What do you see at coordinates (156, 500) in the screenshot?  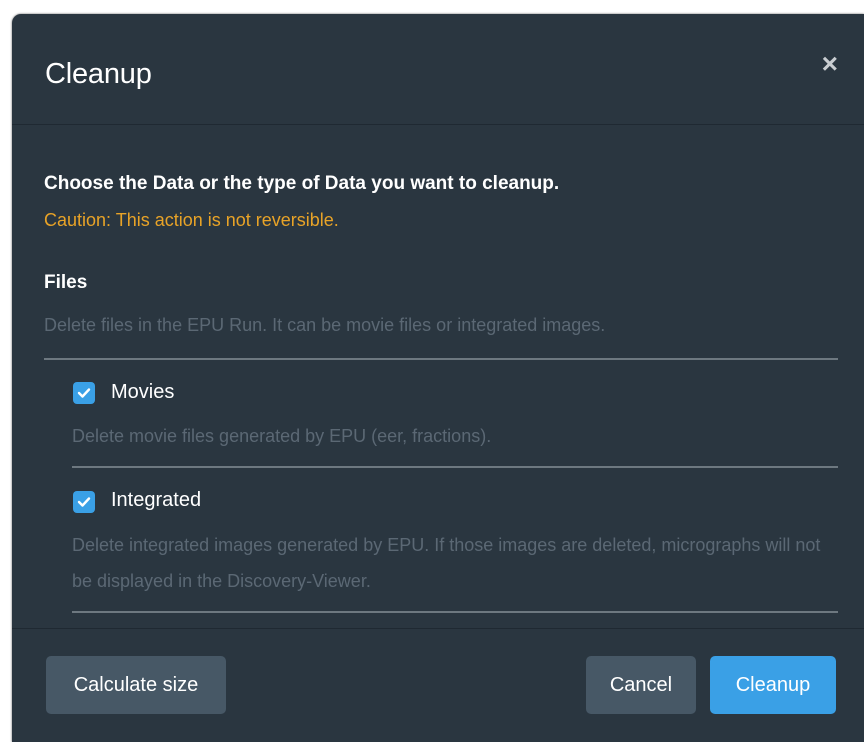 I see `integrated-label: Integrated` at bounding box center [156, 500].